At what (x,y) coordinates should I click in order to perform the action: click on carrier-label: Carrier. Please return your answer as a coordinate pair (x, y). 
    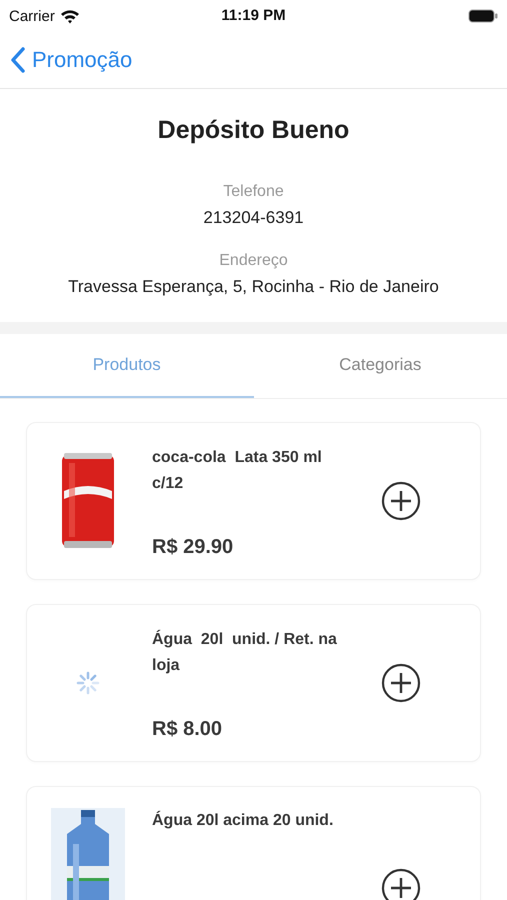
    Looking at the image, I should click on (32, 16).